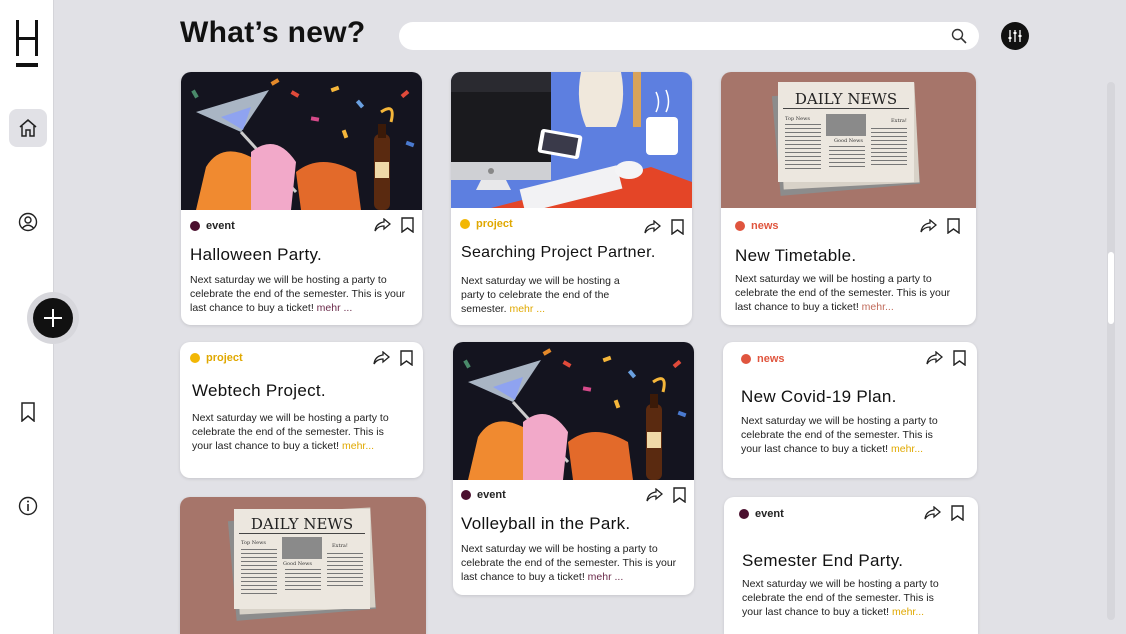 This screenshot has height=634, width=1126. Describe the element at coordinates (823, 560) in the screenshot. I see `card-title: Semester End Party.` at that location.